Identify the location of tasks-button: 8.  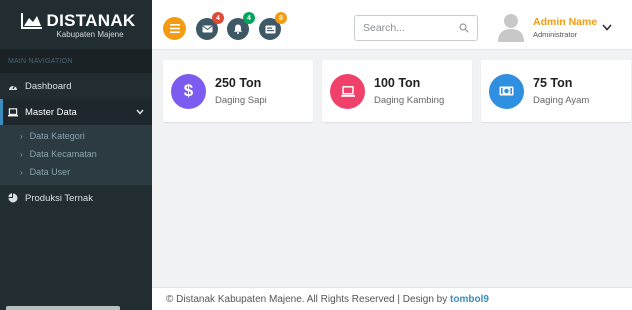
(273, 26).